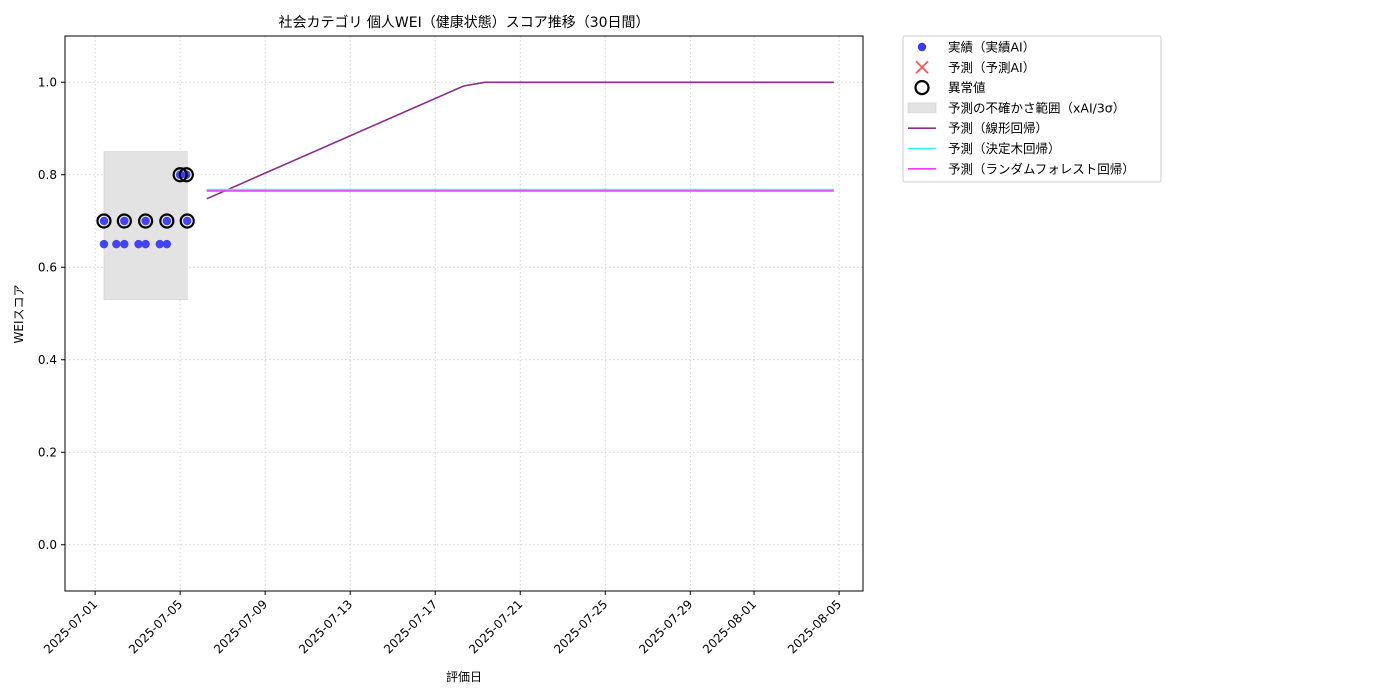  Describe the element at coordinates (922, 47) in the screenshot. I see `legend-swatch-actual` at that location.